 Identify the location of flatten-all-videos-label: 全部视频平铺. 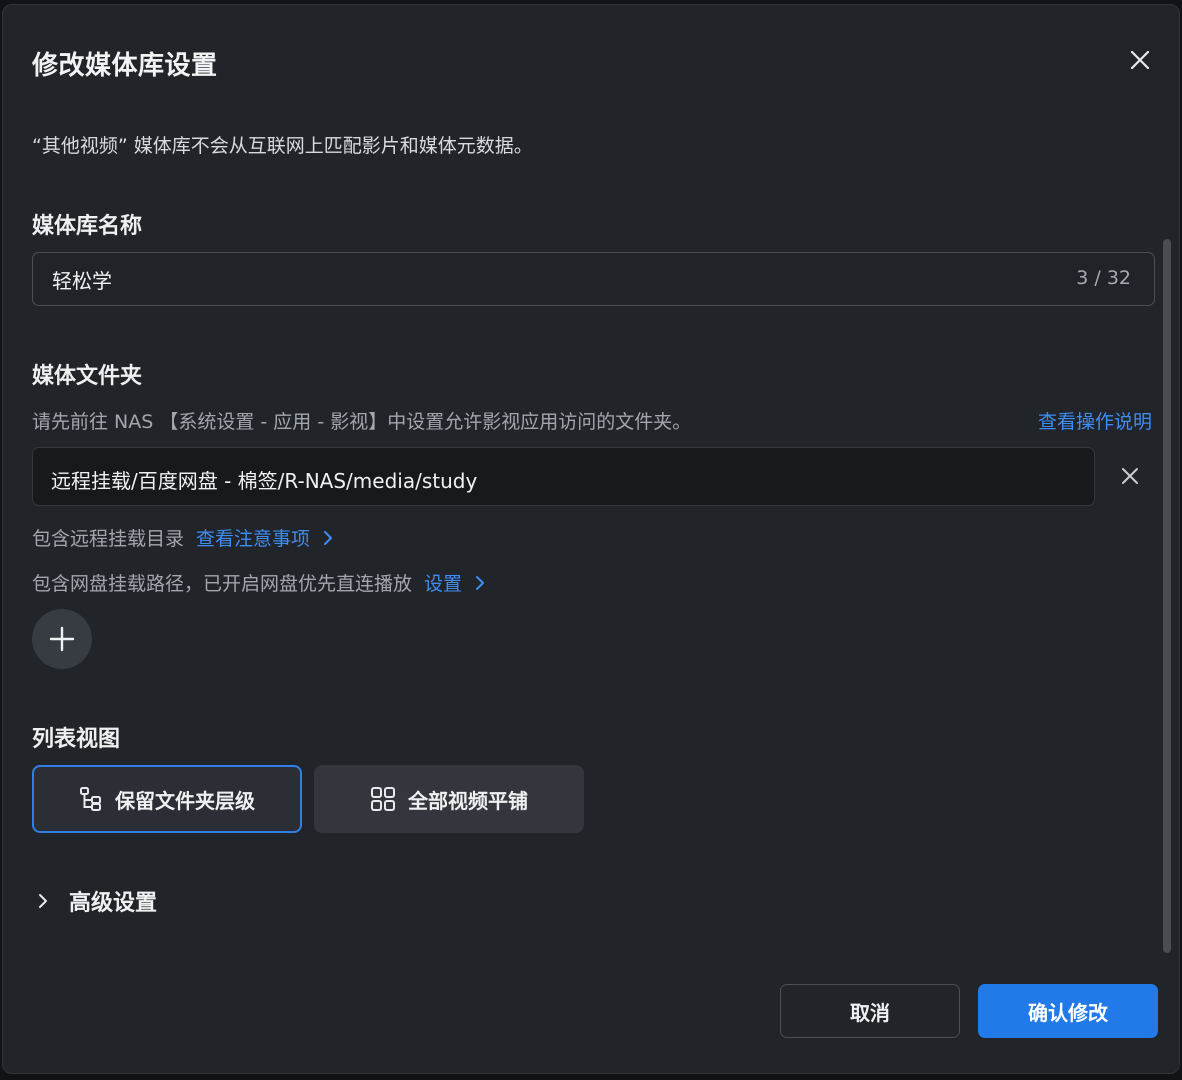
(468, 800).